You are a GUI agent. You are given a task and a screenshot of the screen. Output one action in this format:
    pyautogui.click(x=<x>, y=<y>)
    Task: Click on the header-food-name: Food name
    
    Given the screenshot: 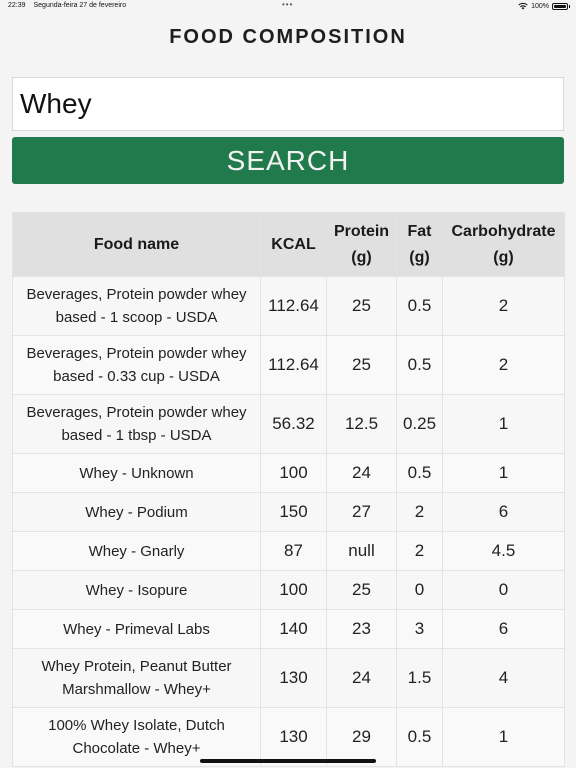 What is the action you would take?
    pyautogui.click(x=136, y=244)
    